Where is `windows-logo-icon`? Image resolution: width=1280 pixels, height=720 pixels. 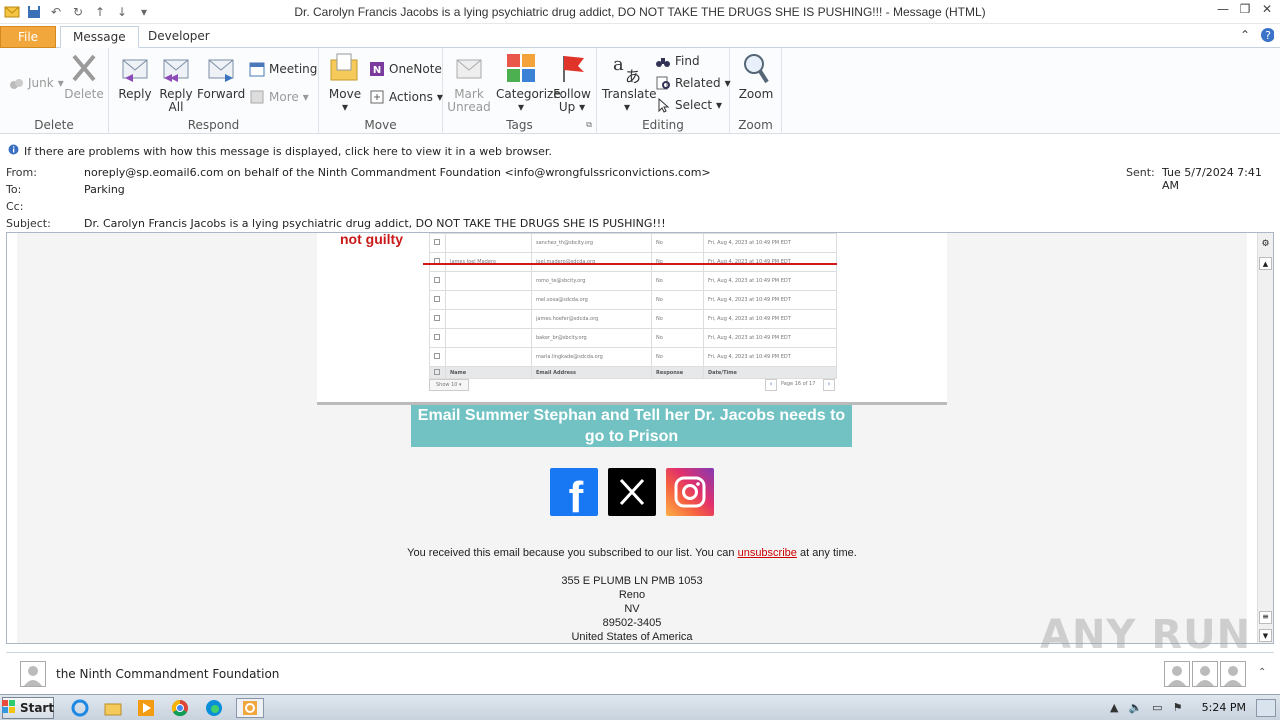 windows-logo-icon is located at coordinates (8, 708).